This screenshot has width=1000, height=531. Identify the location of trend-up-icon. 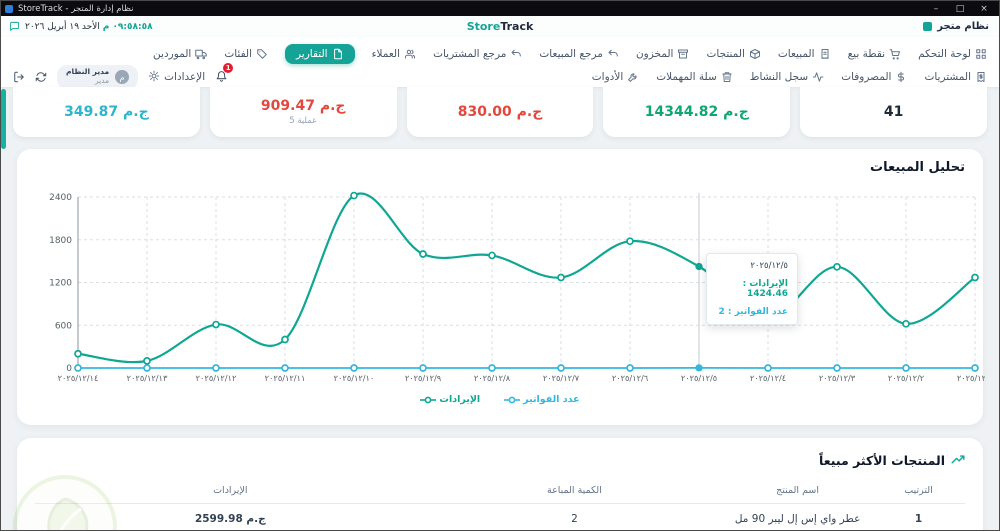
(958, 460).